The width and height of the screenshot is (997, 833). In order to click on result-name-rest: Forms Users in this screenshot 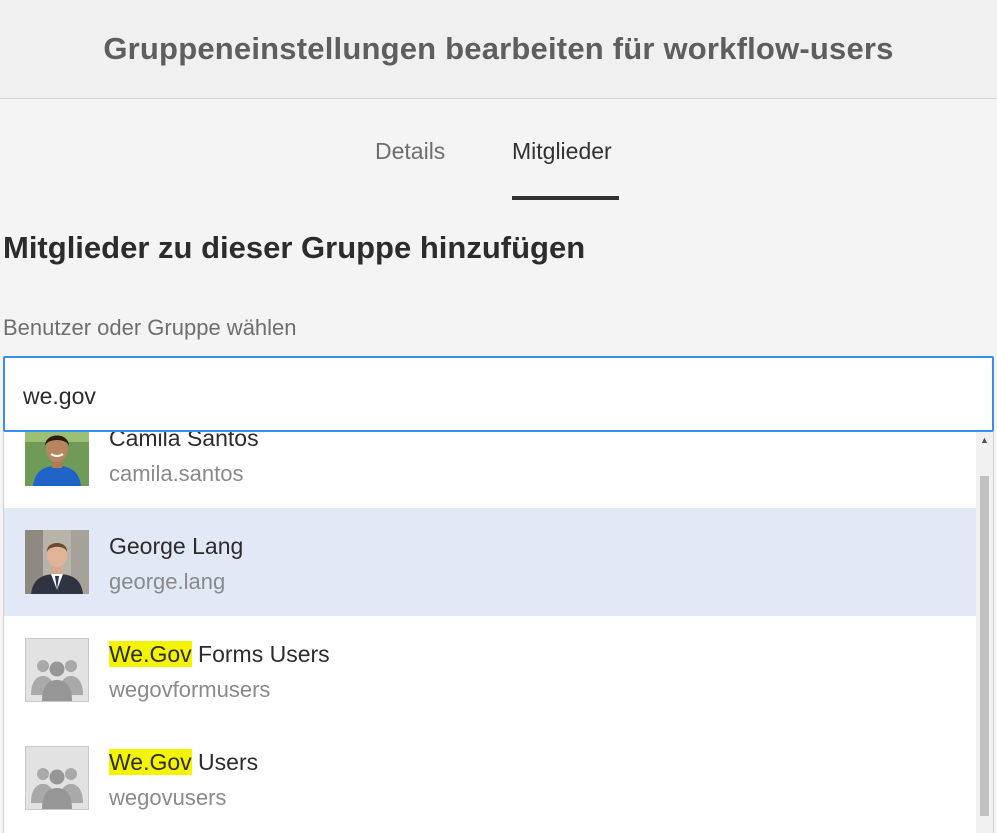, I will do `click(260, 654)`.